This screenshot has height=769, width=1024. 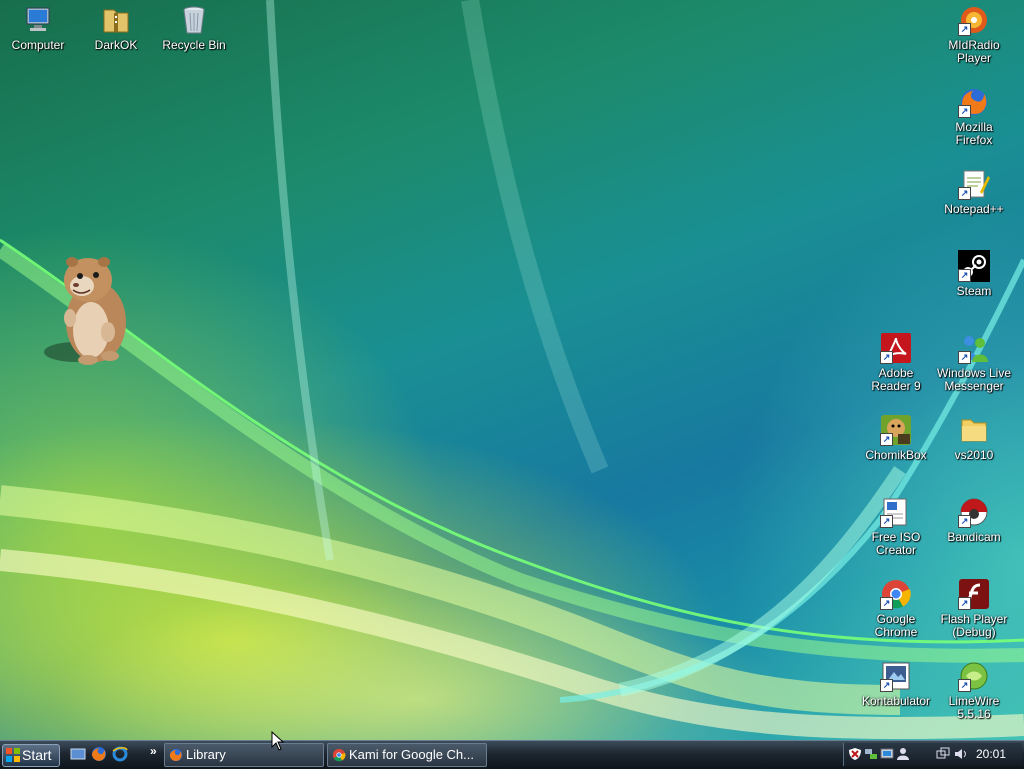 I want to click on archive-folder-icon, so click(x=116, y=20).